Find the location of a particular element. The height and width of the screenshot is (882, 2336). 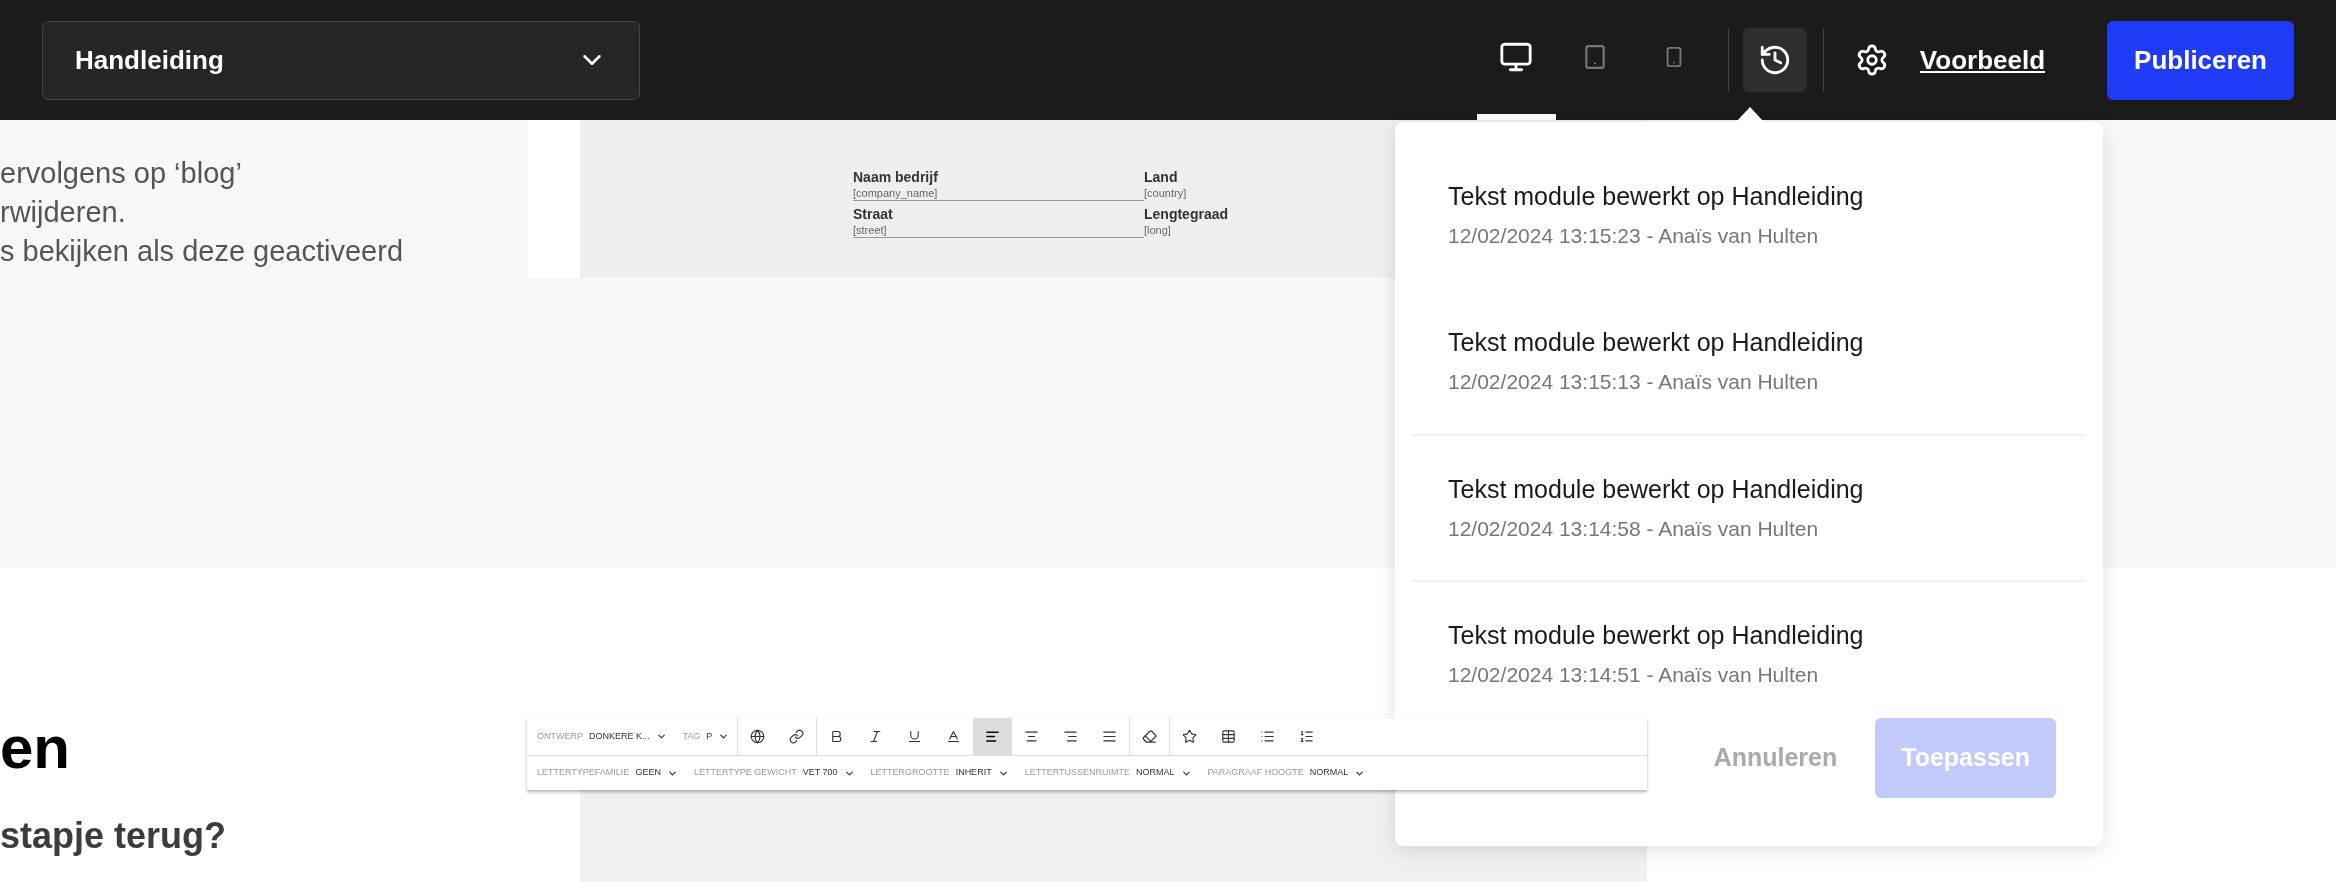

preview-link: Voorbeeld is located at coordinates (1982, 60).